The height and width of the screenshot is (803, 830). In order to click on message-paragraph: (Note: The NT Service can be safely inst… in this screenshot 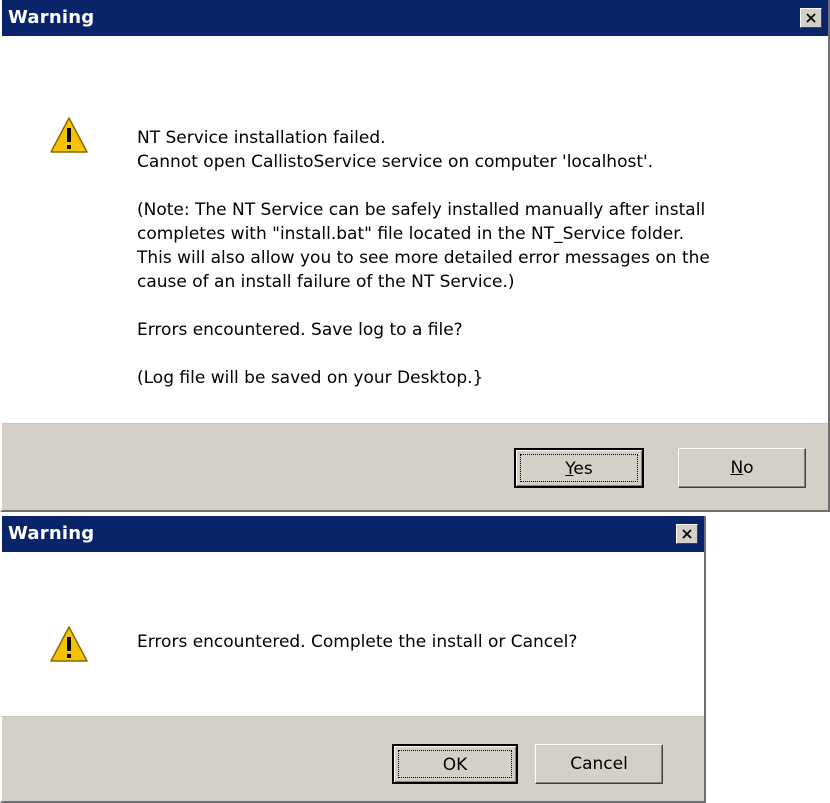, I will do `click(423, 246)`.